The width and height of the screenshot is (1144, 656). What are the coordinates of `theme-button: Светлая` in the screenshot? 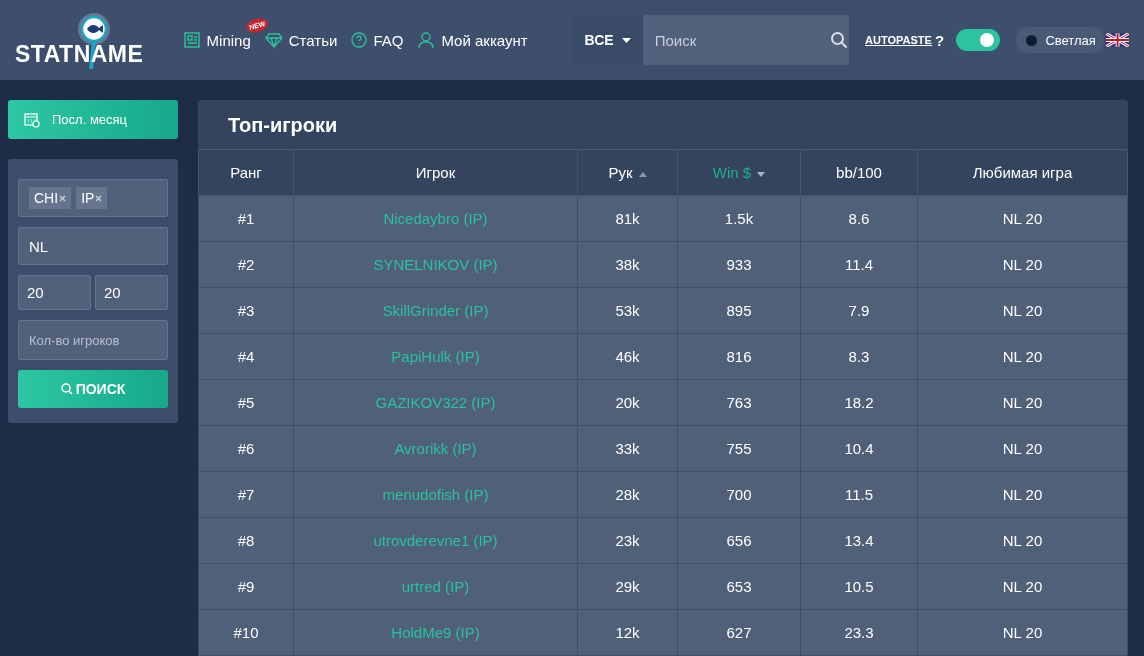 It's located at (1060, 40).